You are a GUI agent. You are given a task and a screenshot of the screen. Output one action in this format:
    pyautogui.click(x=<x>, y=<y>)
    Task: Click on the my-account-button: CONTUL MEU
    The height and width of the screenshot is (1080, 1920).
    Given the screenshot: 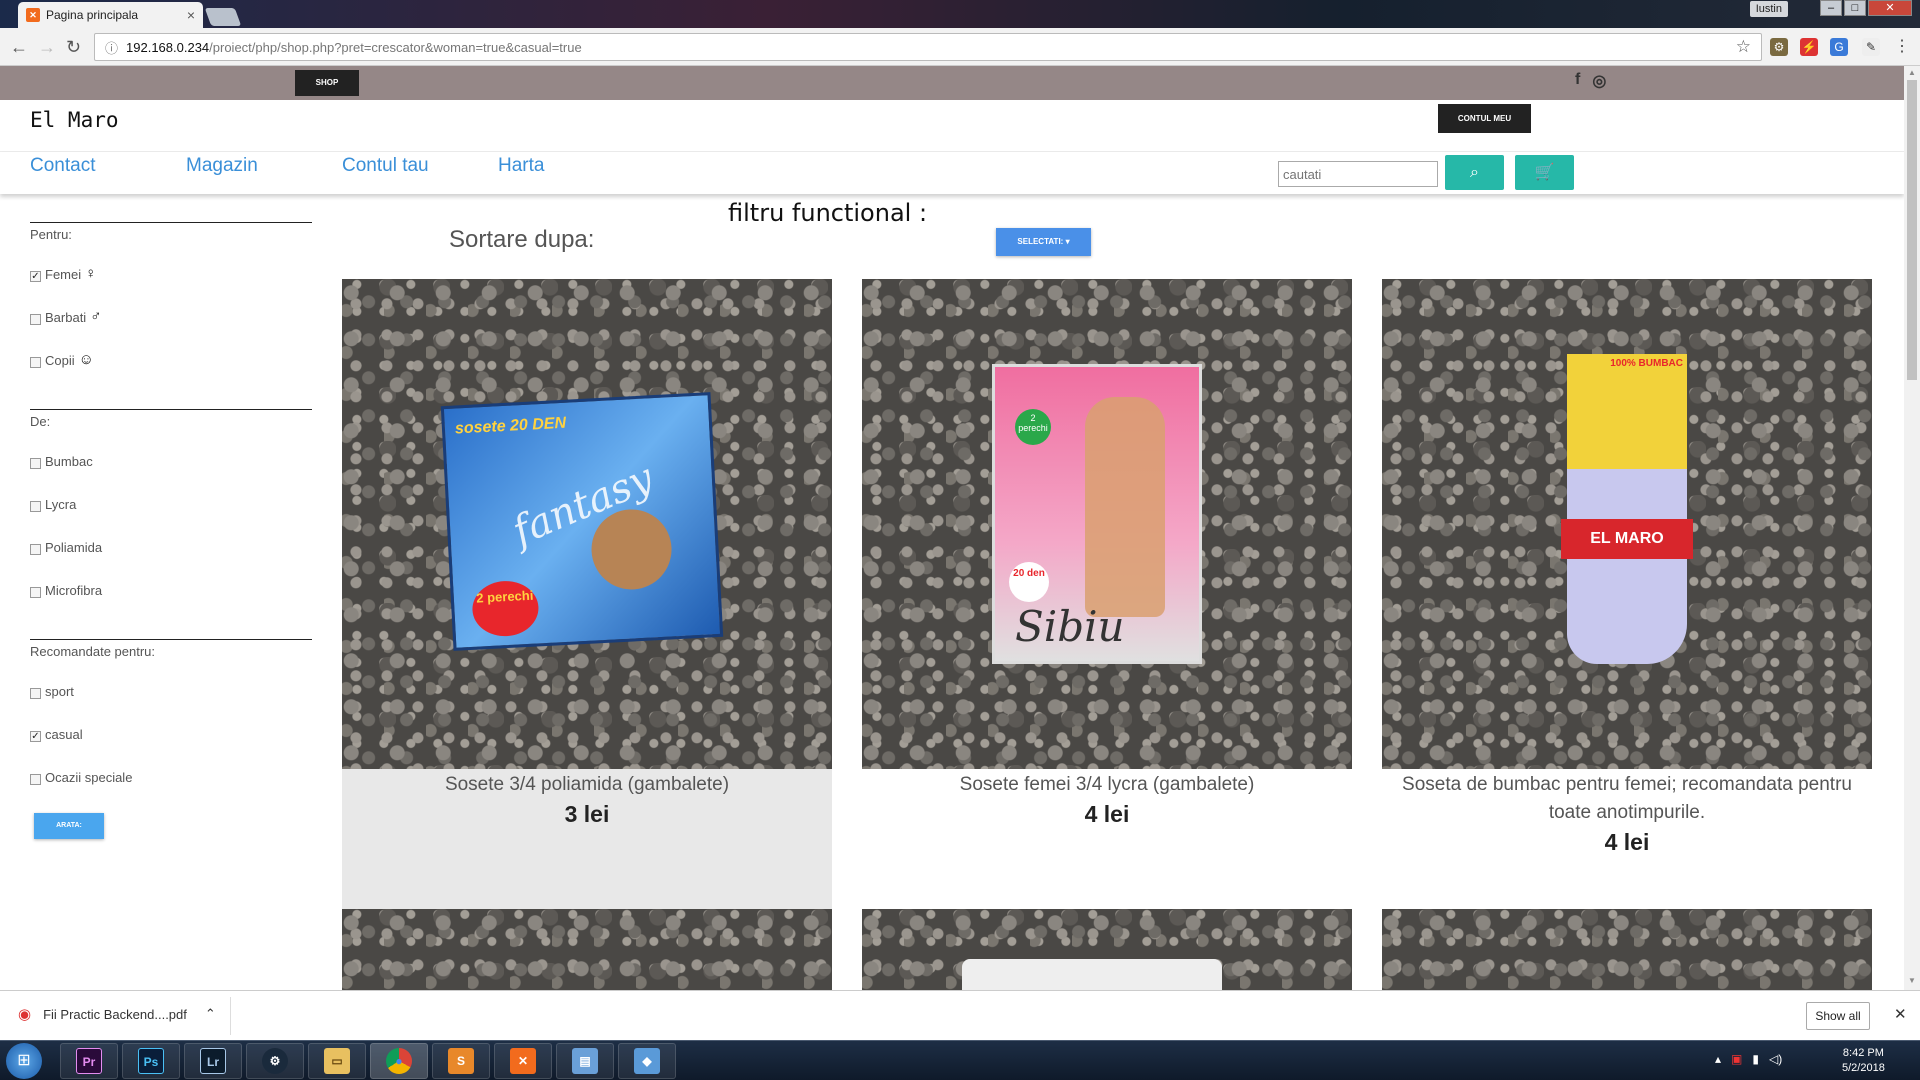 What is the action you would take?
    pyautogui.click(x=1484, y=118)
    